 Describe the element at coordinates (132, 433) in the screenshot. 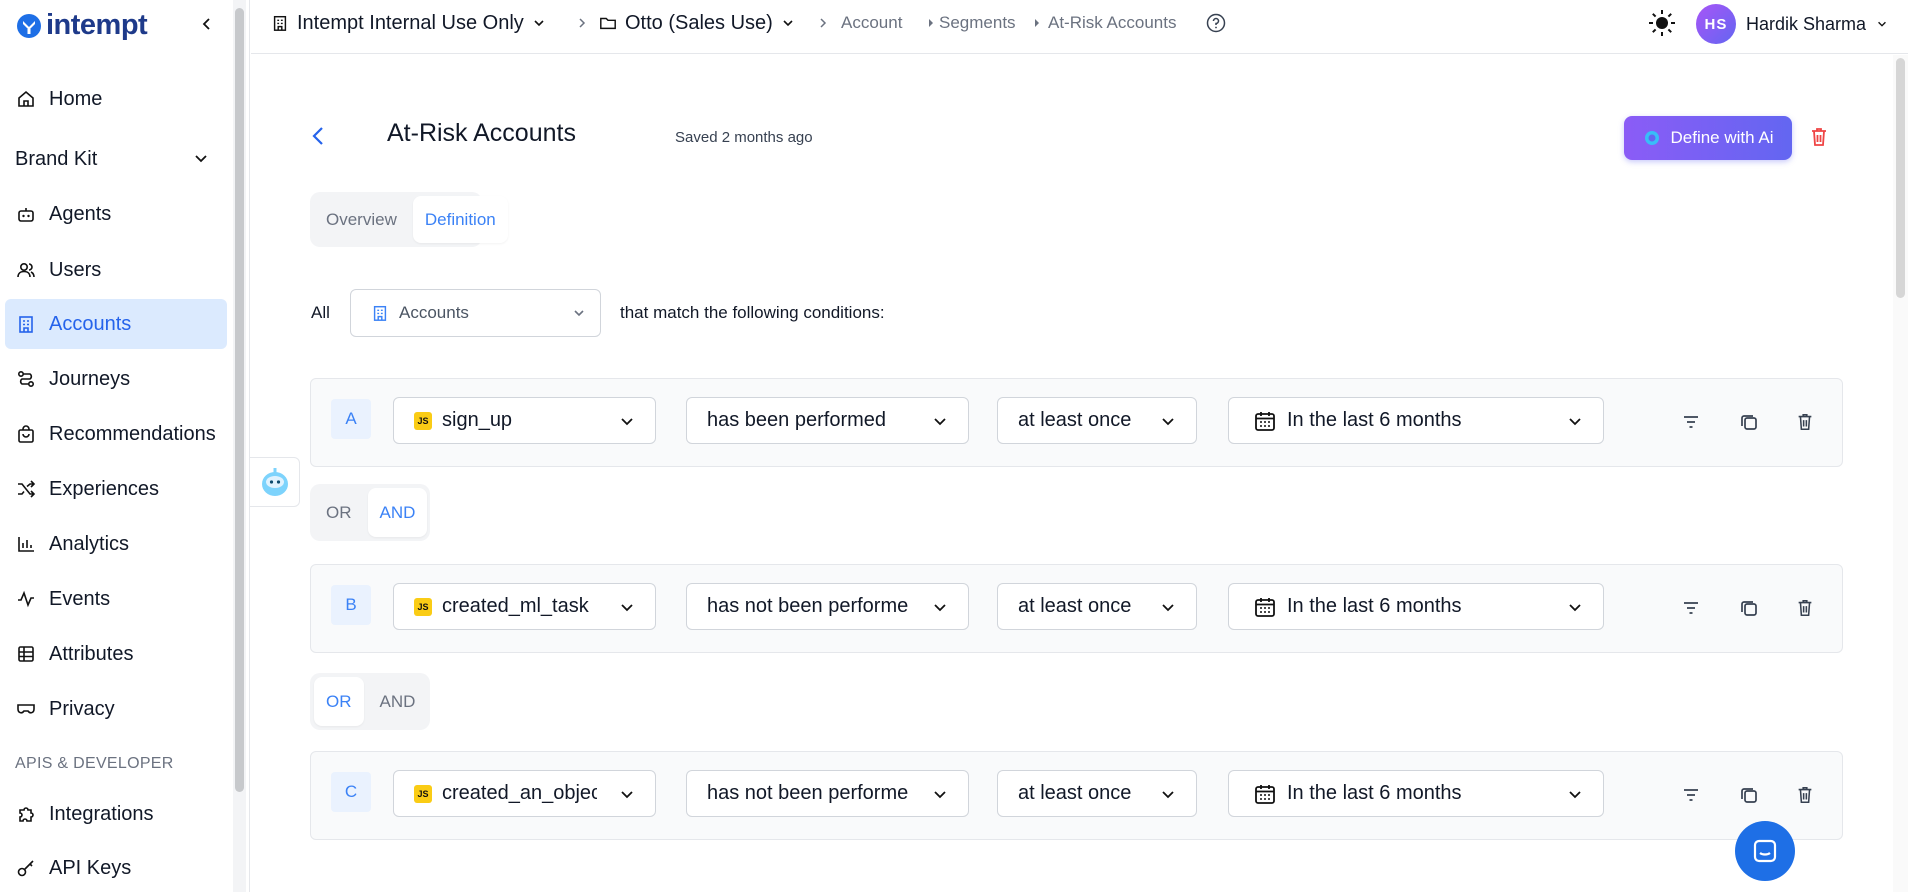

I see `sidebar-item-label: Recommendations` at that location.